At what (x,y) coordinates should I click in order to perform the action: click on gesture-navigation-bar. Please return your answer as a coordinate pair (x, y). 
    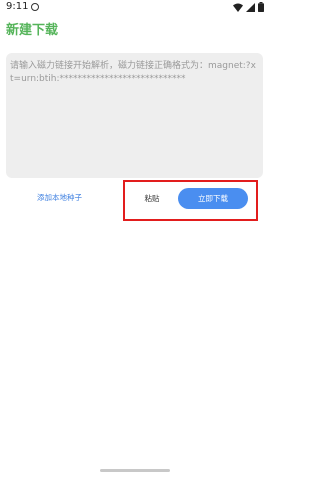
    Looking at the image, I should click on (135, 469).